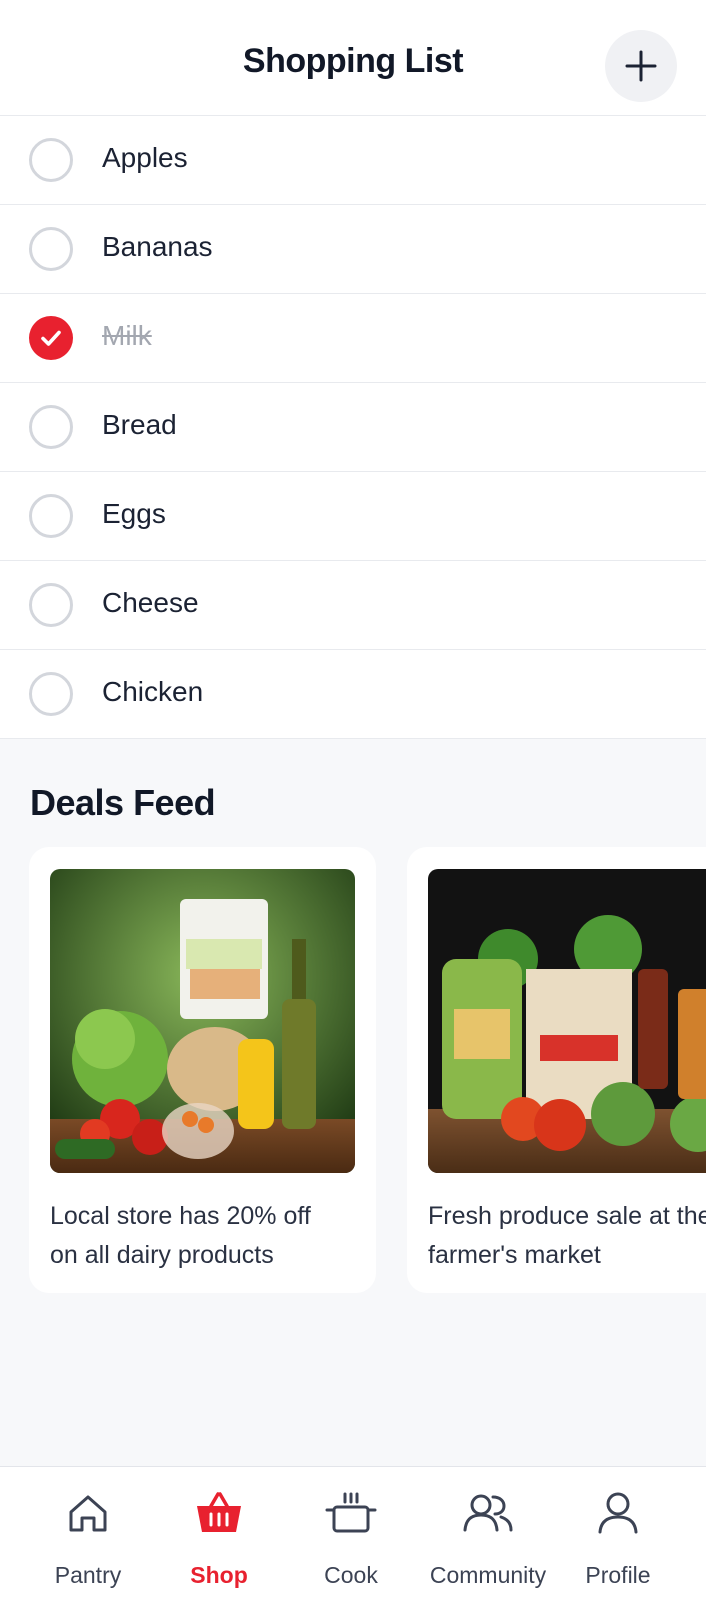 The height and width of the screenshot is (1600, 706). I want to click on item-checkbox-checked, so click(51, 338).